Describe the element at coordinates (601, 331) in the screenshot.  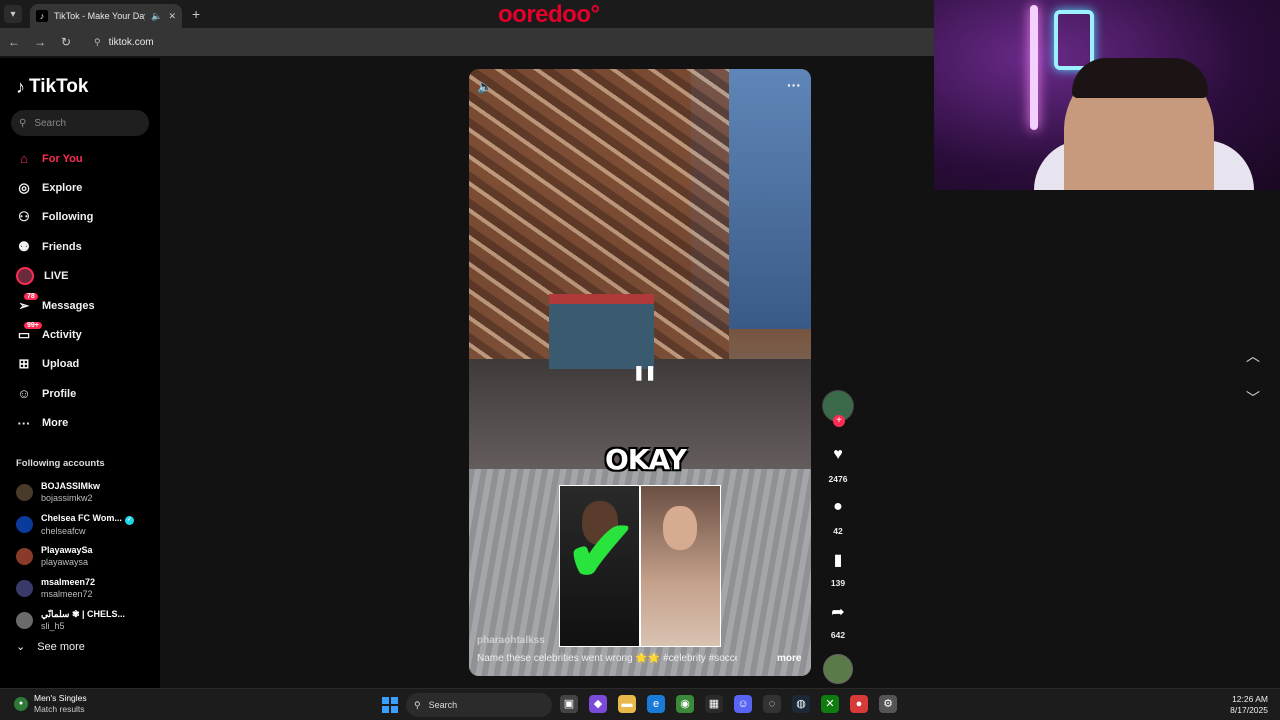
I see `video-screen-sign` at that location.